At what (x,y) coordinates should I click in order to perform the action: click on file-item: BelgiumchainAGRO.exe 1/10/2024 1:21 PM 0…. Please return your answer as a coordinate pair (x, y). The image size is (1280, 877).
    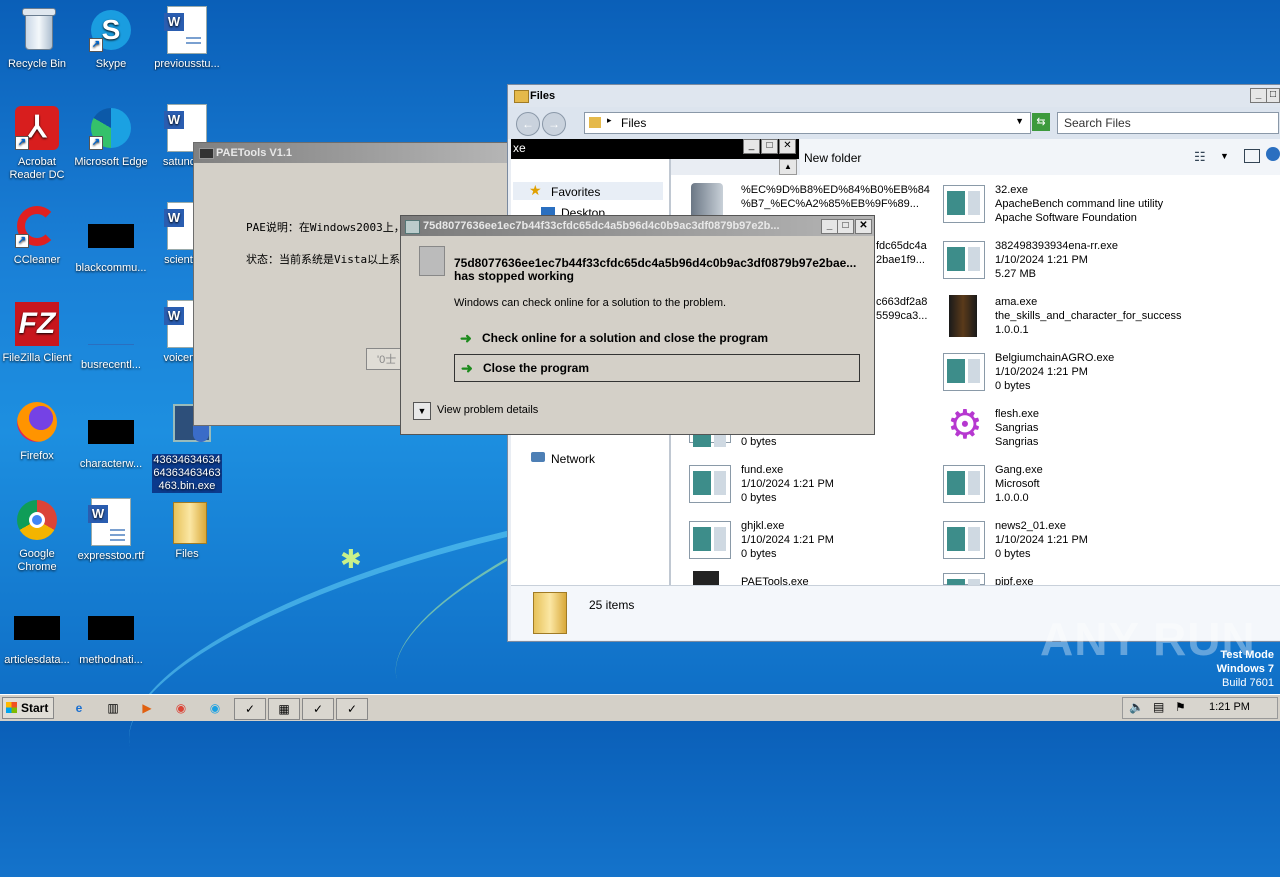
    Looking at the image, I should click on (1068, 377).